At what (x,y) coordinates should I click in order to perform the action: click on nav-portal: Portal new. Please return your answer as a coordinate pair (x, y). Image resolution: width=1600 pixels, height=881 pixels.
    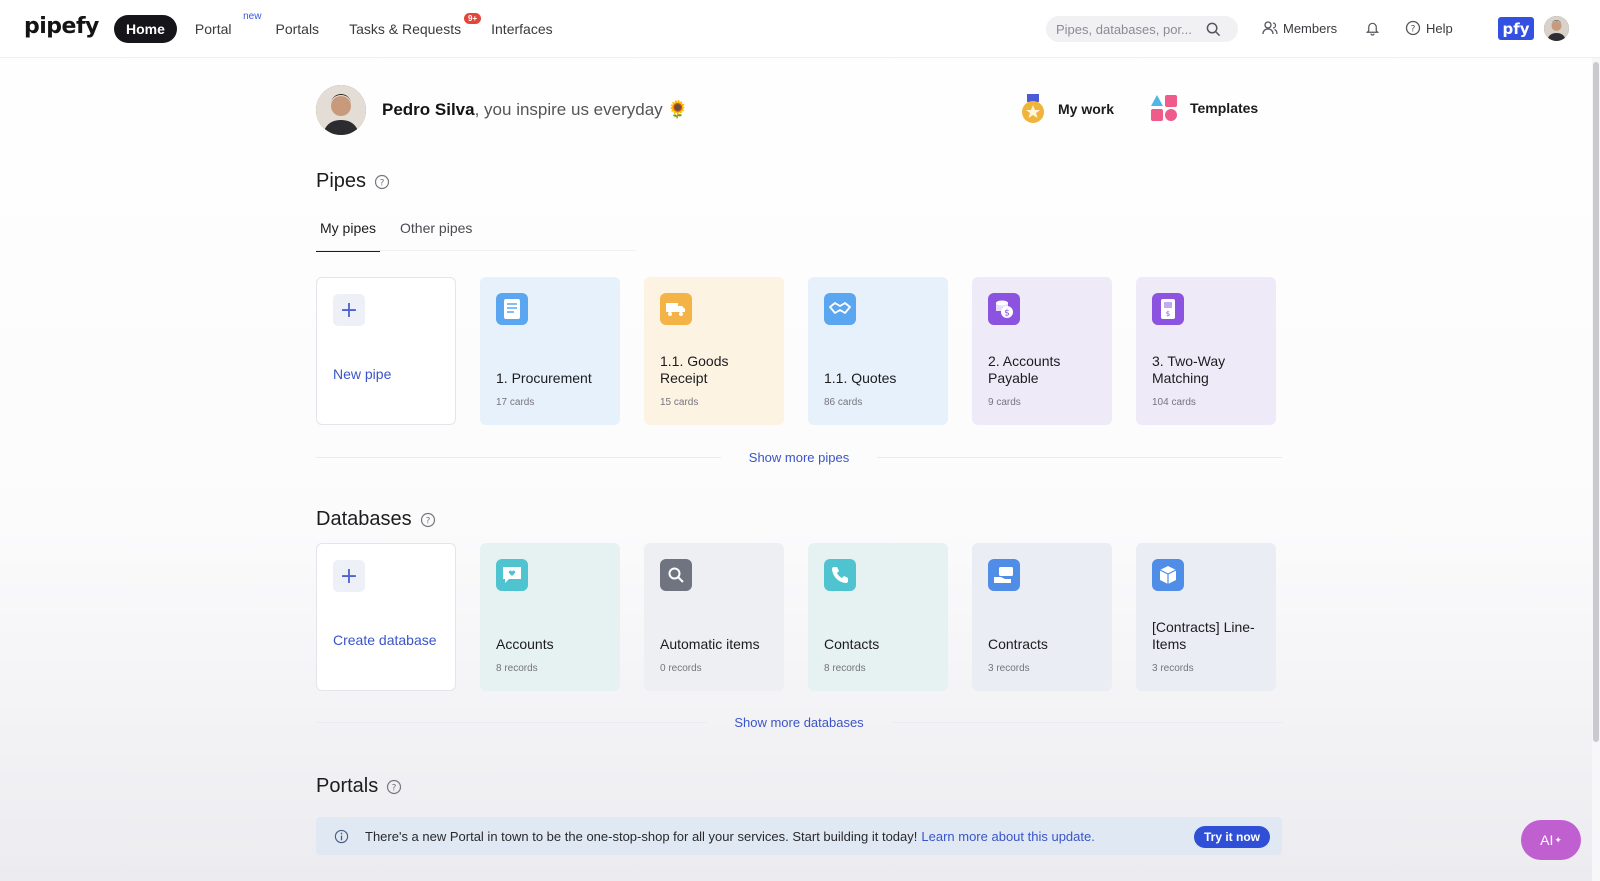
    Looking at the image, I should click on (222, 27).